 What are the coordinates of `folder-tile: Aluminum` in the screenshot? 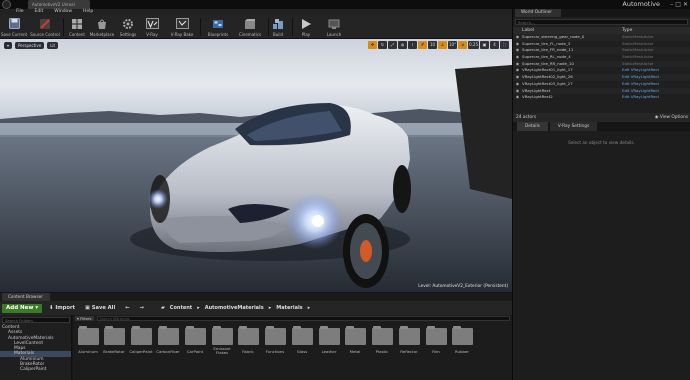 It's located at (88, 340).